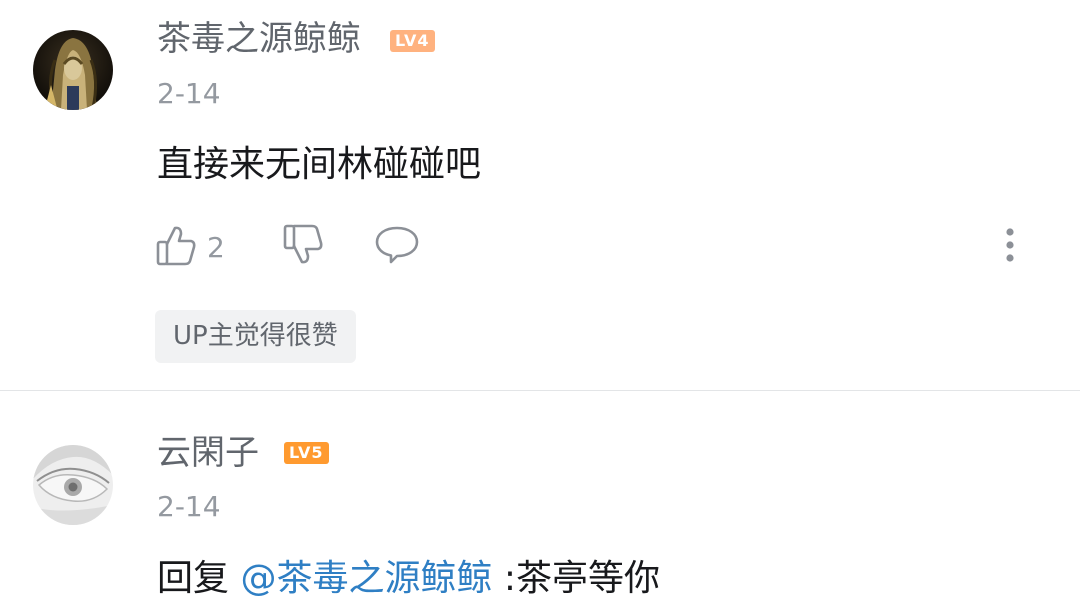 The image size is (1080, 606). I want to click on reply-text: :茶亭等你, so click(576, 578).